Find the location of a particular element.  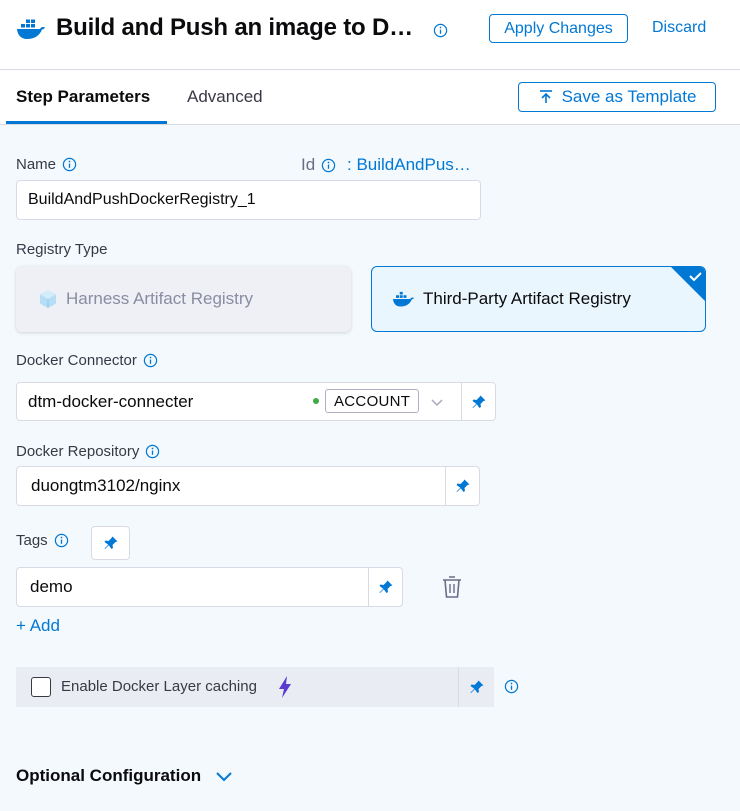

name-label-row: Name is located at coordinates (46, 164).